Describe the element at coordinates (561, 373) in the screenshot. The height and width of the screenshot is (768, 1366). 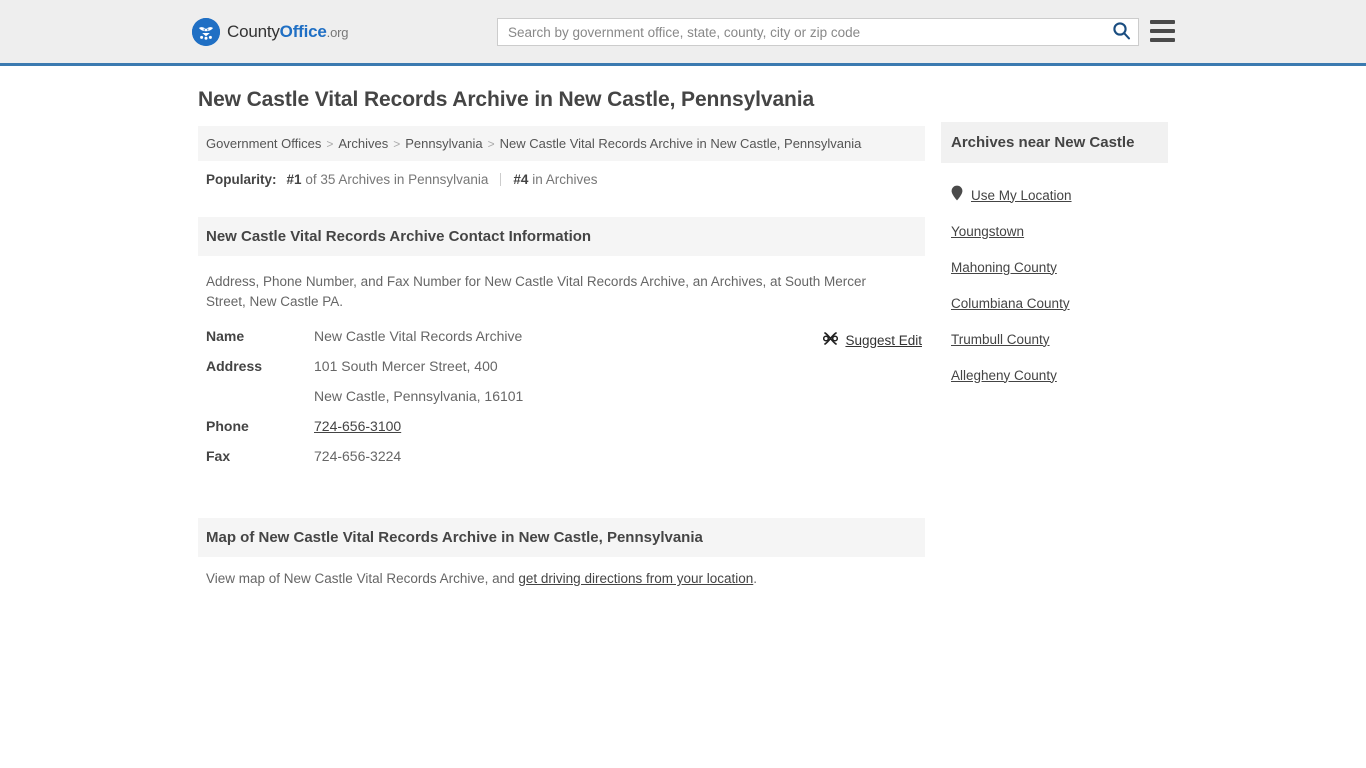
I see `contact-row-address: Address 101 South Mercer Street, 400` at that location.